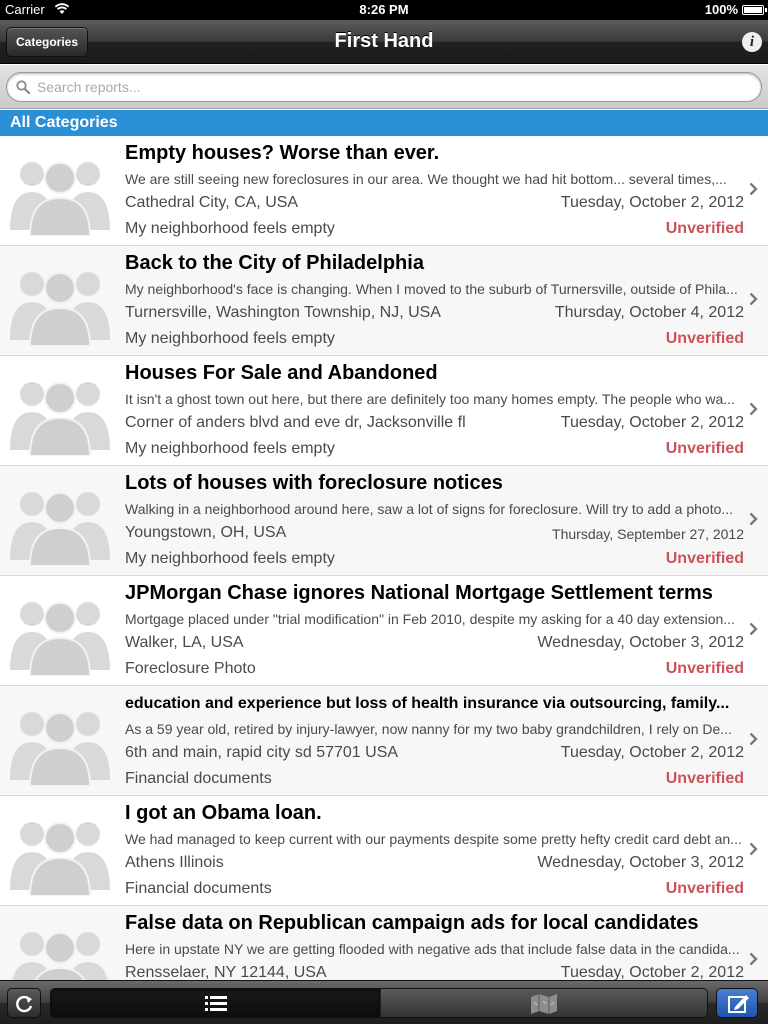 The width and height of the screenshot is (768, 1024). I want to click on refresh-button, so click(24, 1003).